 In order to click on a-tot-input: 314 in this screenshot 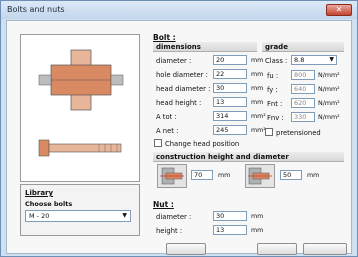, I will do `click(230, 116)`.